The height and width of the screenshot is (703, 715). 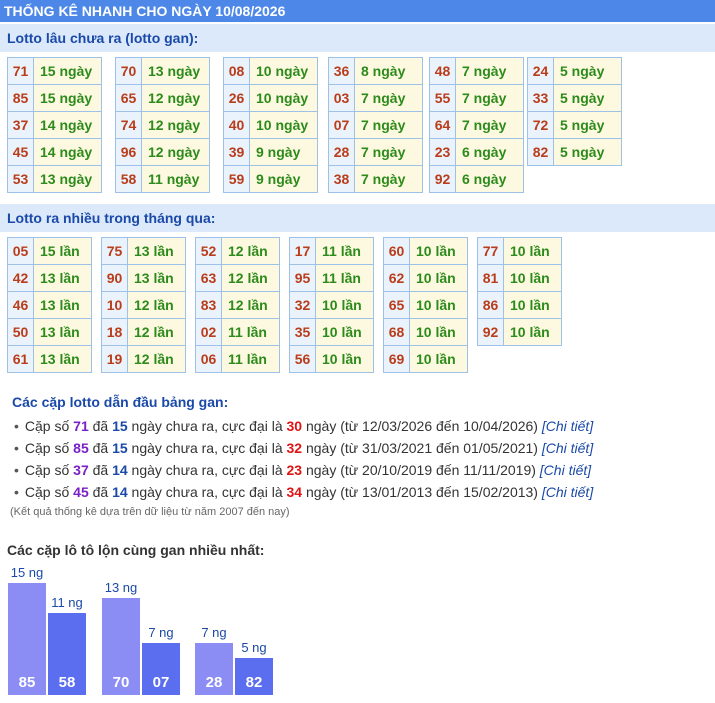 I want to click on lotto-number: 28, so click(x=341, y=152).